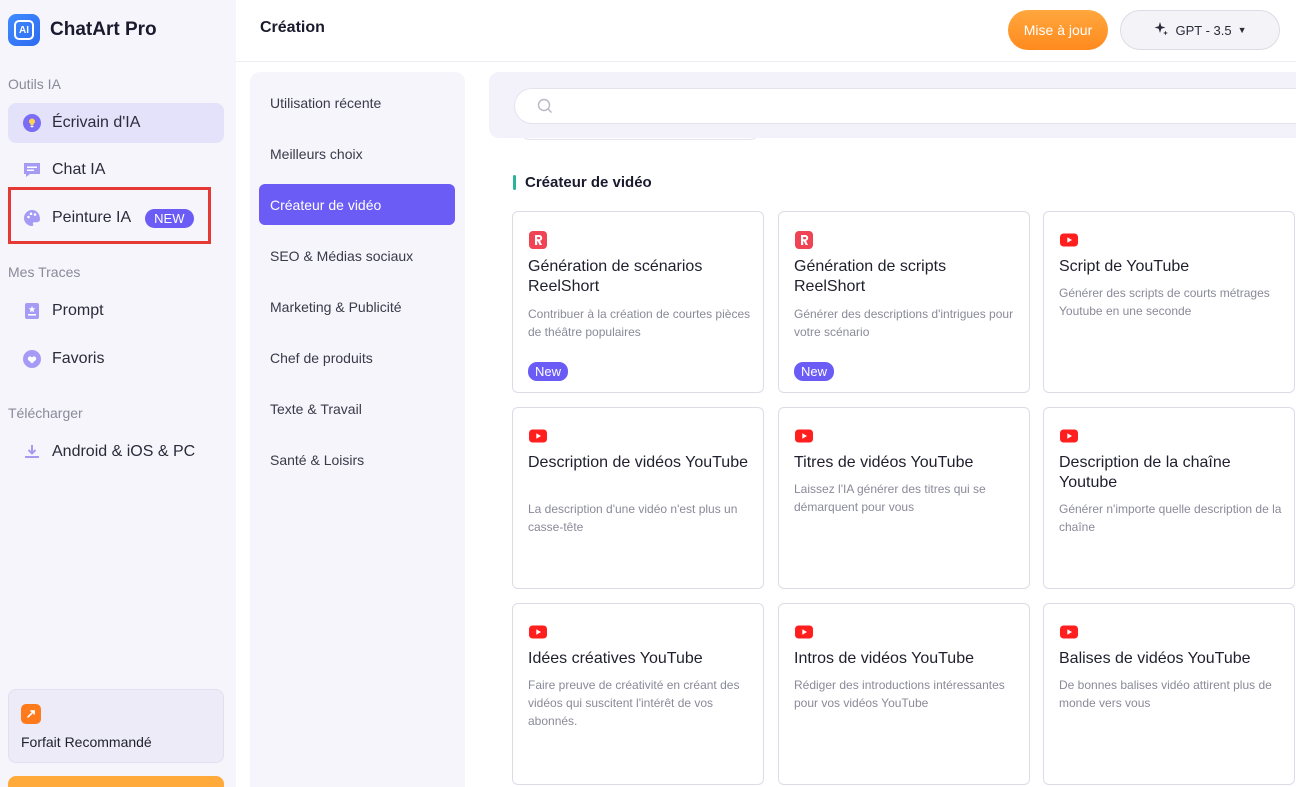 This screenshot has height=787, width=1296. I want to click on sidebar-item-label: Prompt, so click(78, 310).